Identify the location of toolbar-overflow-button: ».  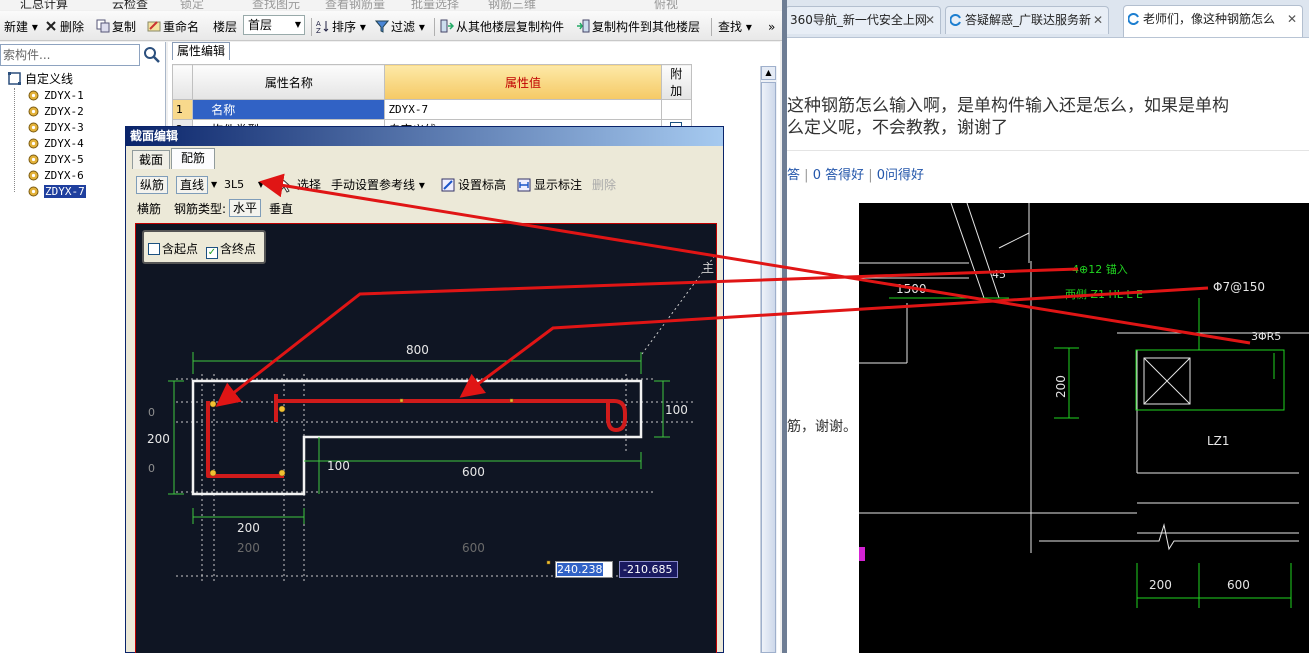
(771, 27).